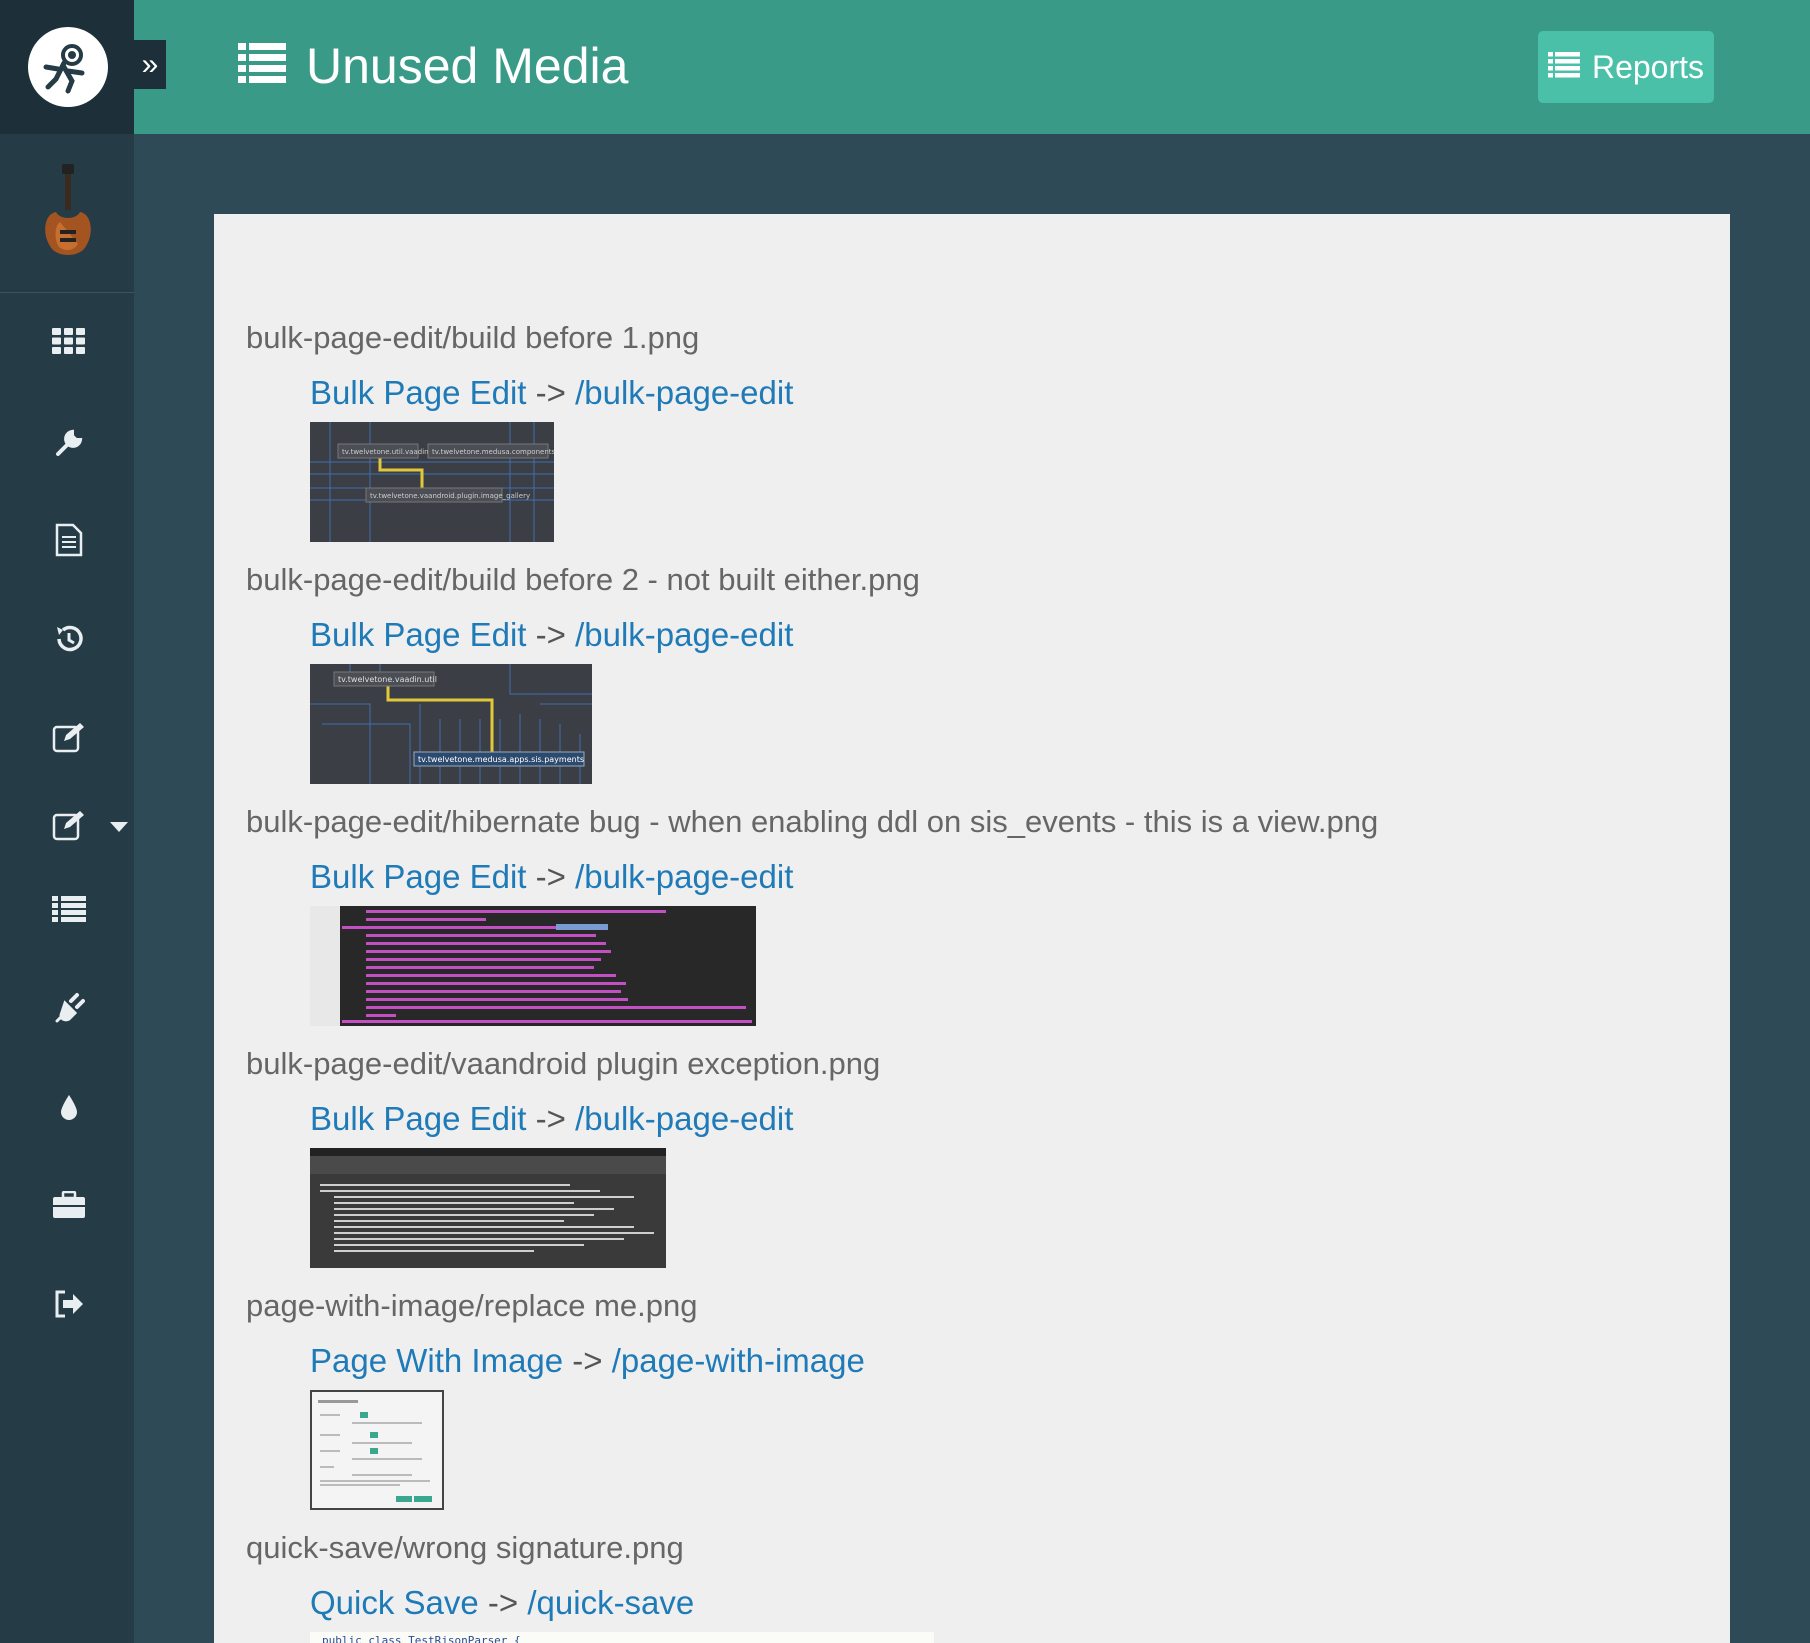 This screenshot has height=1643, width=1810. I want to click on page-title: Unused Media, so click(433, 66).